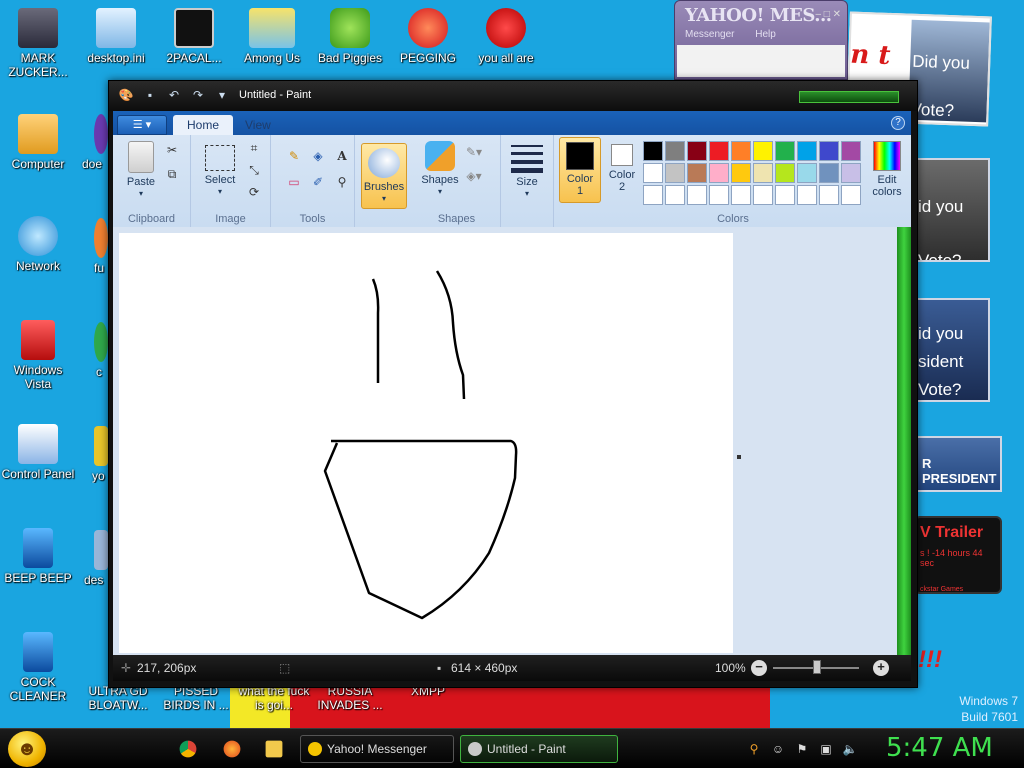  What do you see at coordinates (709, 34) in the screenshot?
I see `yahoo-menu-messenger: Messenger` at bounding box center [709, 34].